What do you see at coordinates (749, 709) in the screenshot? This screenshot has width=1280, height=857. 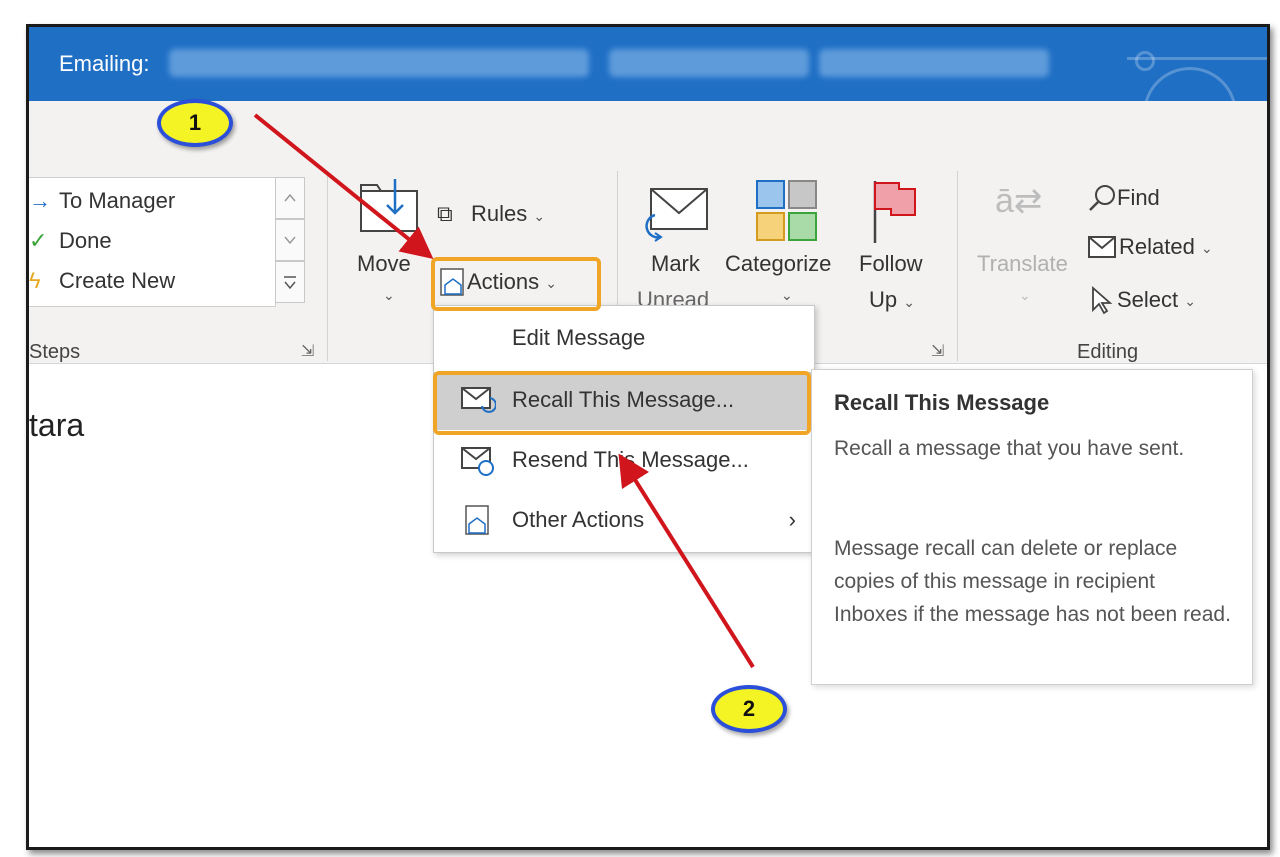 I see `callout-two: 2` at bounding box center [749, 709].